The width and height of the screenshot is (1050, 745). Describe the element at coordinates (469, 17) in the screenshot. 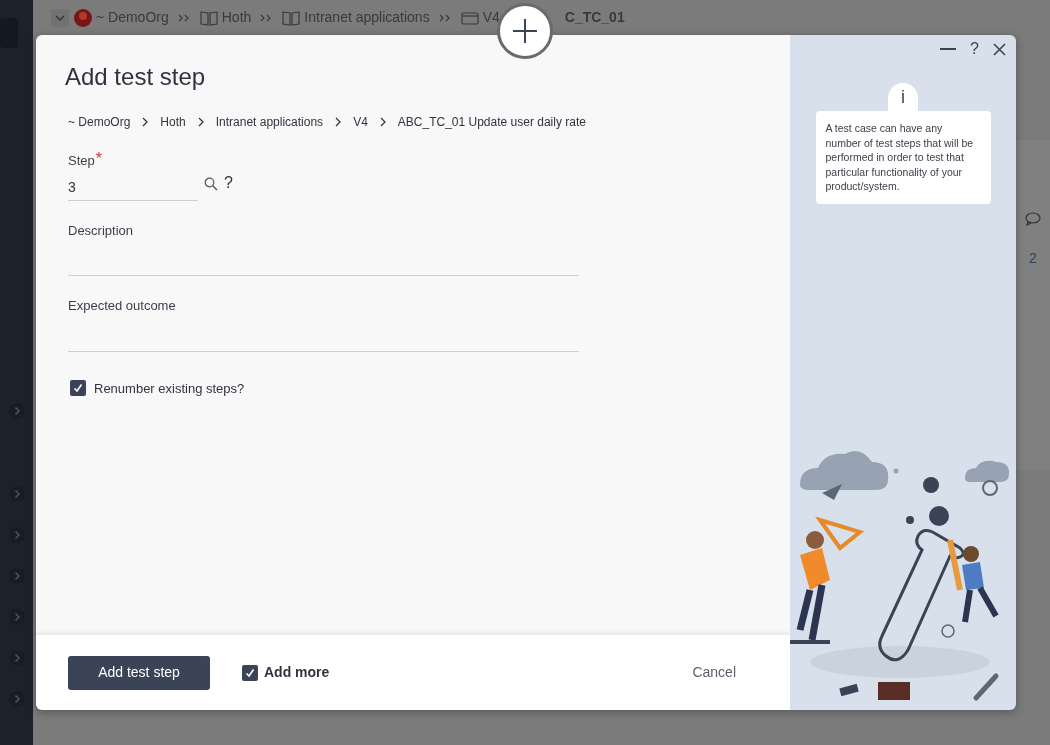

I see `folder-icon` at that location.